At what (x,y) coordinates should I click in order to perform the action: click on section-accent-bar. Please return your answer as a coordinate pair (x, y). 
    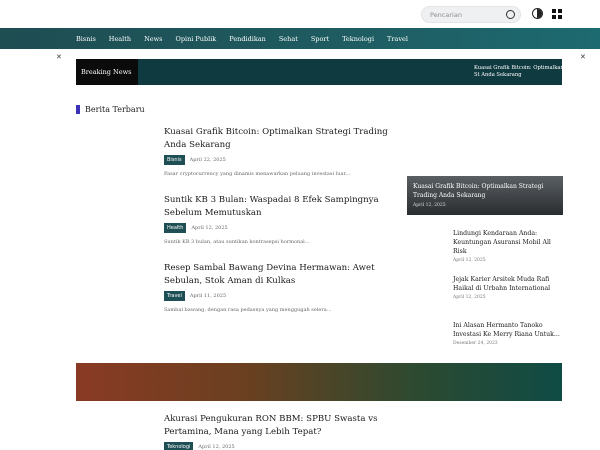
    Looking at the image, I should click on (78, 109).